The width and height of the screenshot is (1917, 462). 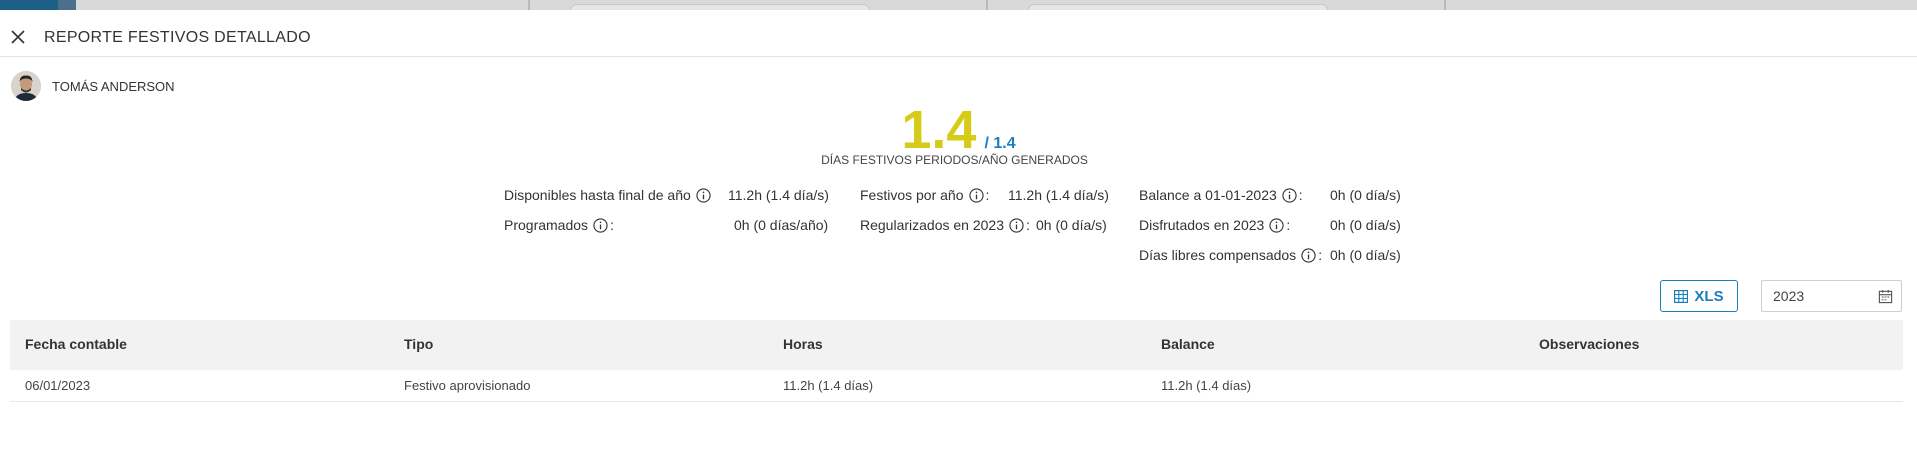 I want to click on user-name: TOMÁS ANDERSON, so click(x=113, y=86).